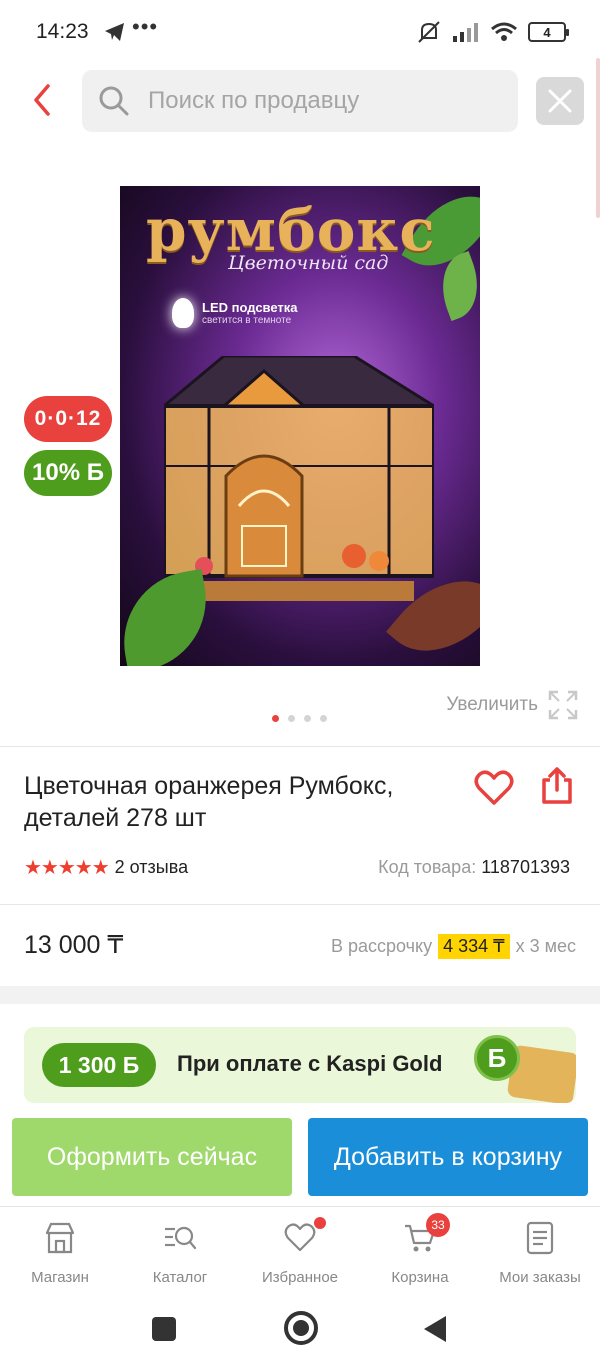 Image resolution: width=600 pixels, height=1365 pixels. I want to click on image-subtitle: Цветочный сад, so click(308, 263).